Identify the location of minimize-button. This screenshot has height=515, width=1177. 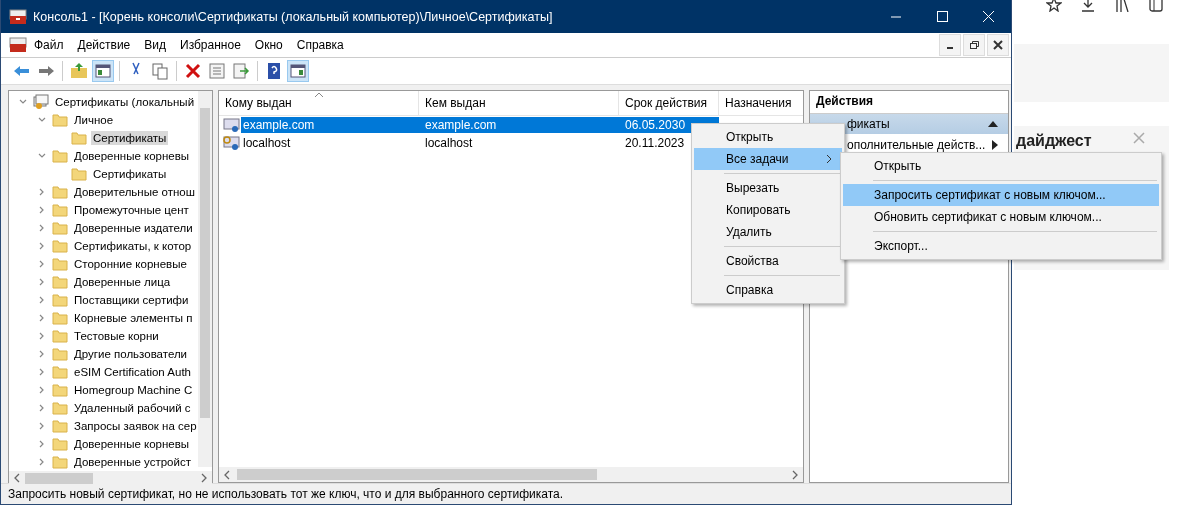
(950, 45).